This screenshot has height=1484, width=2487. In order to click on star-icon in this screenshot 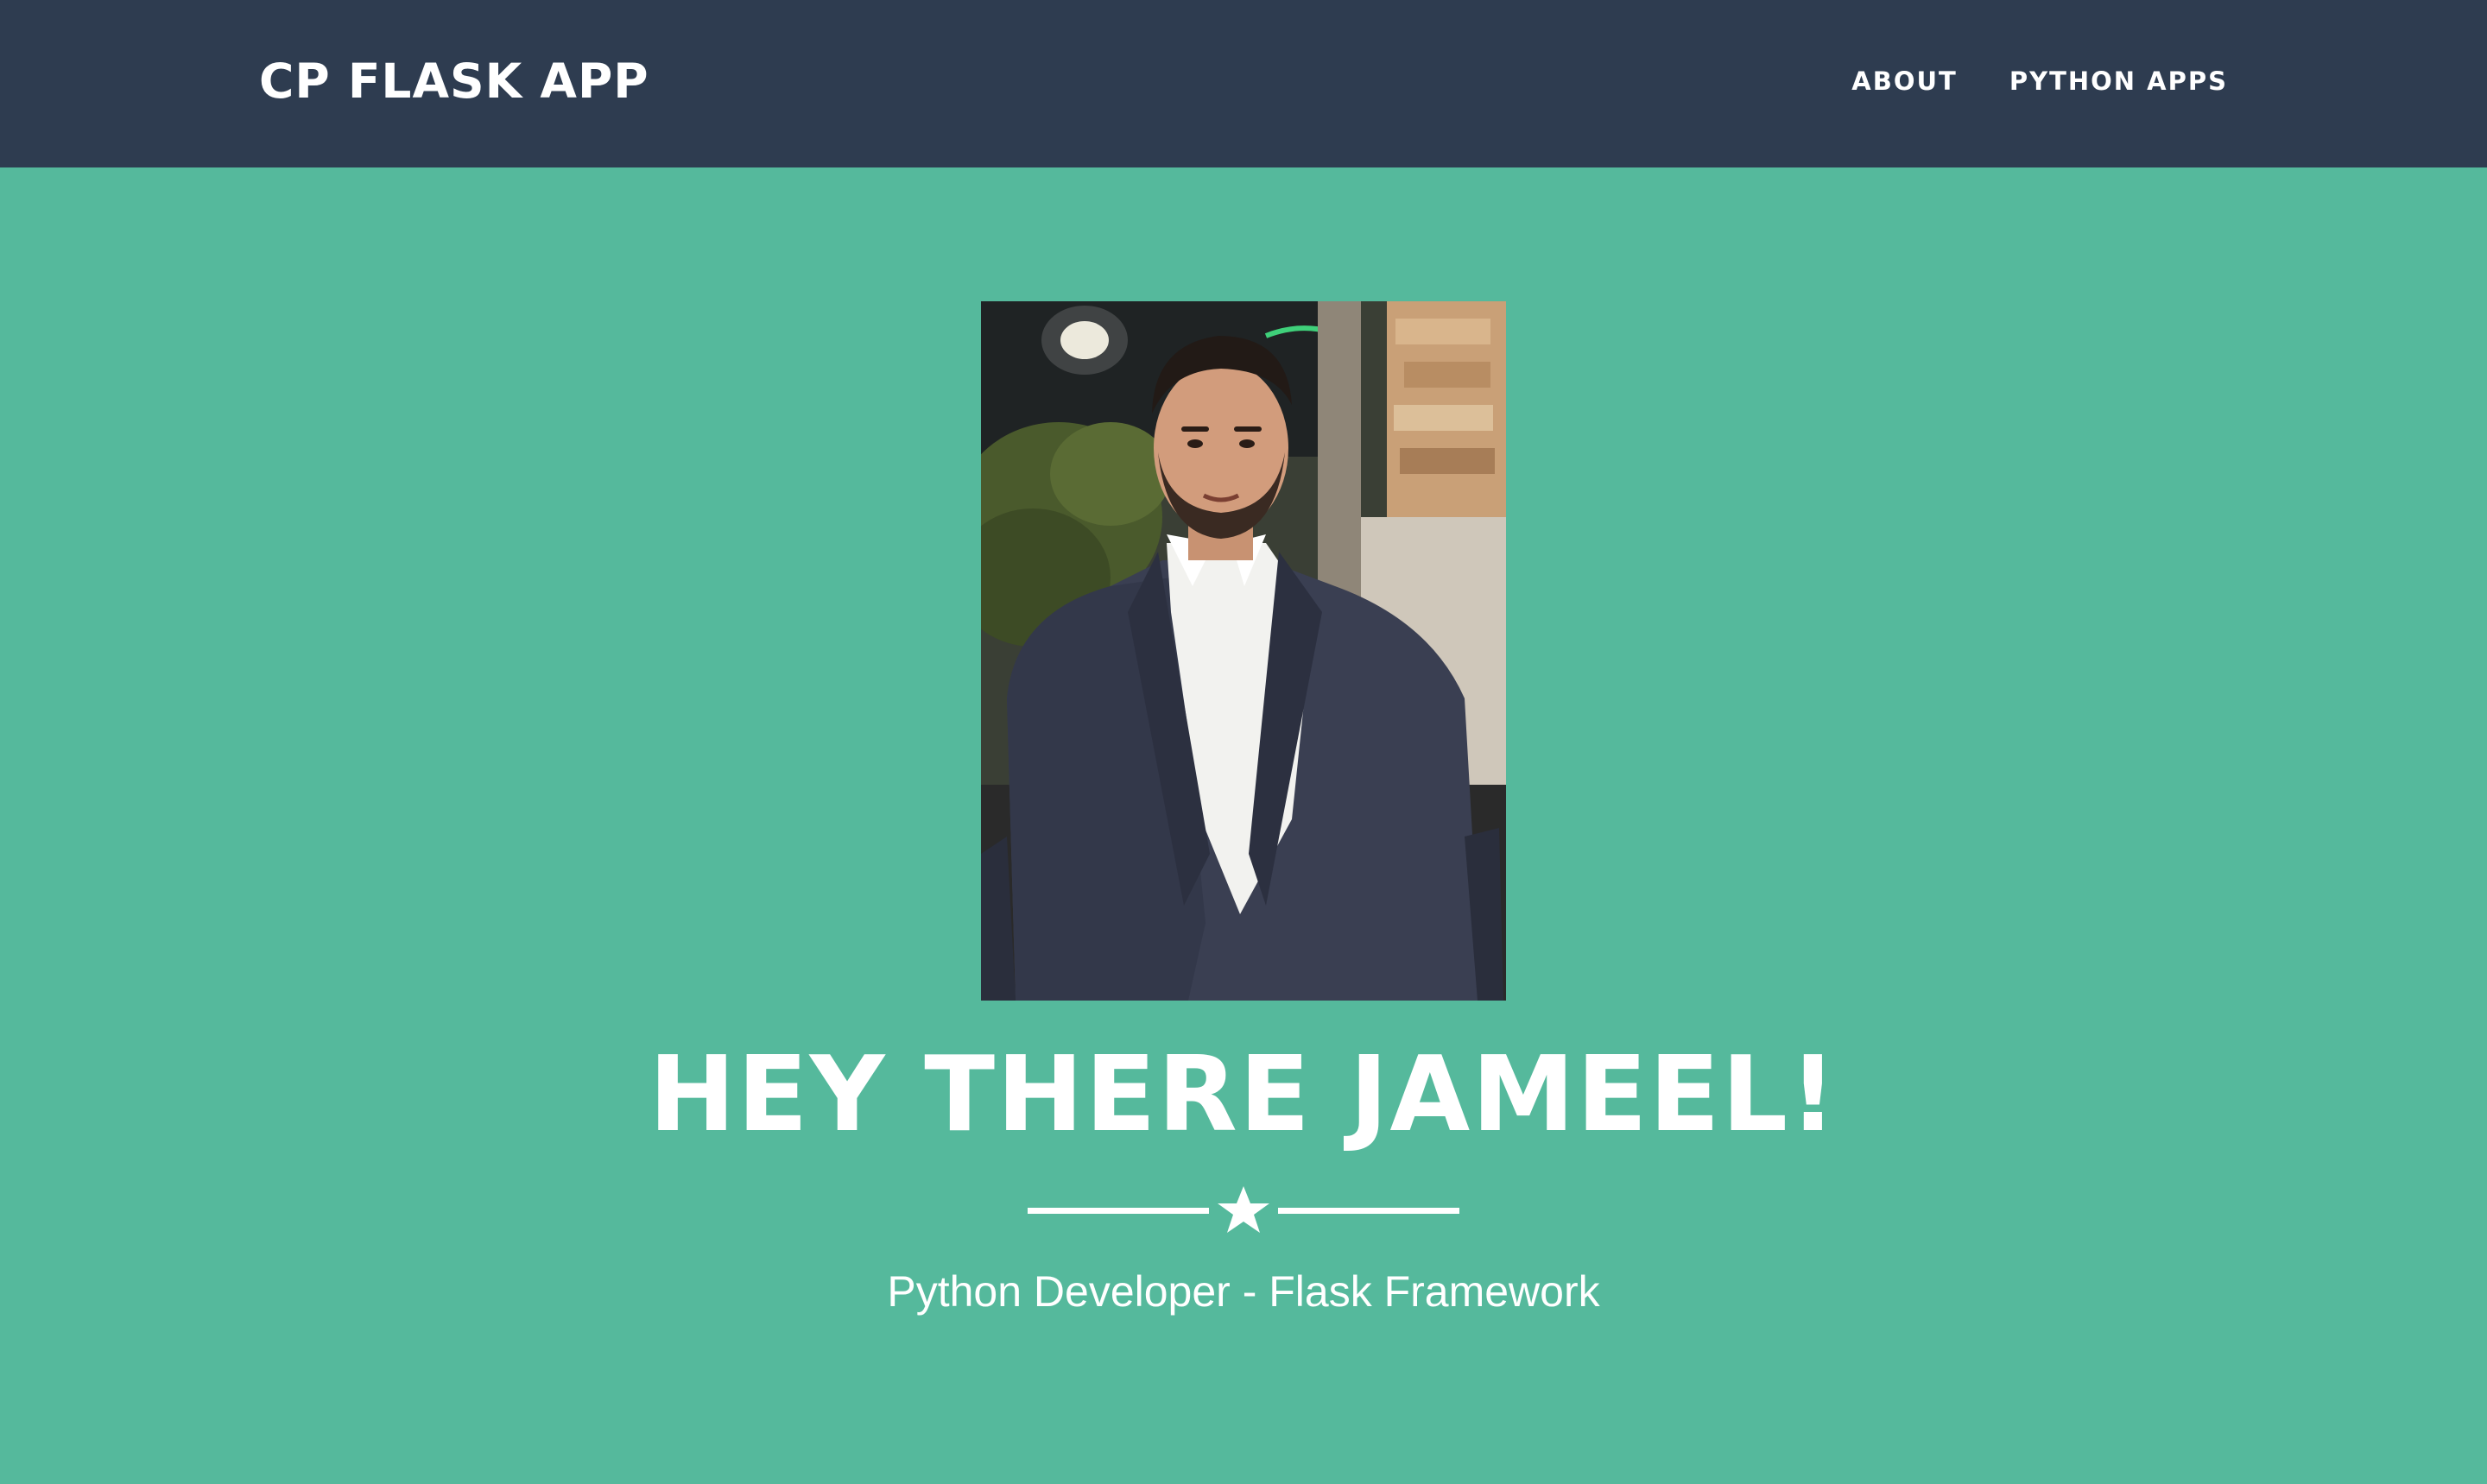, I will do `click(1243, 1209)`.